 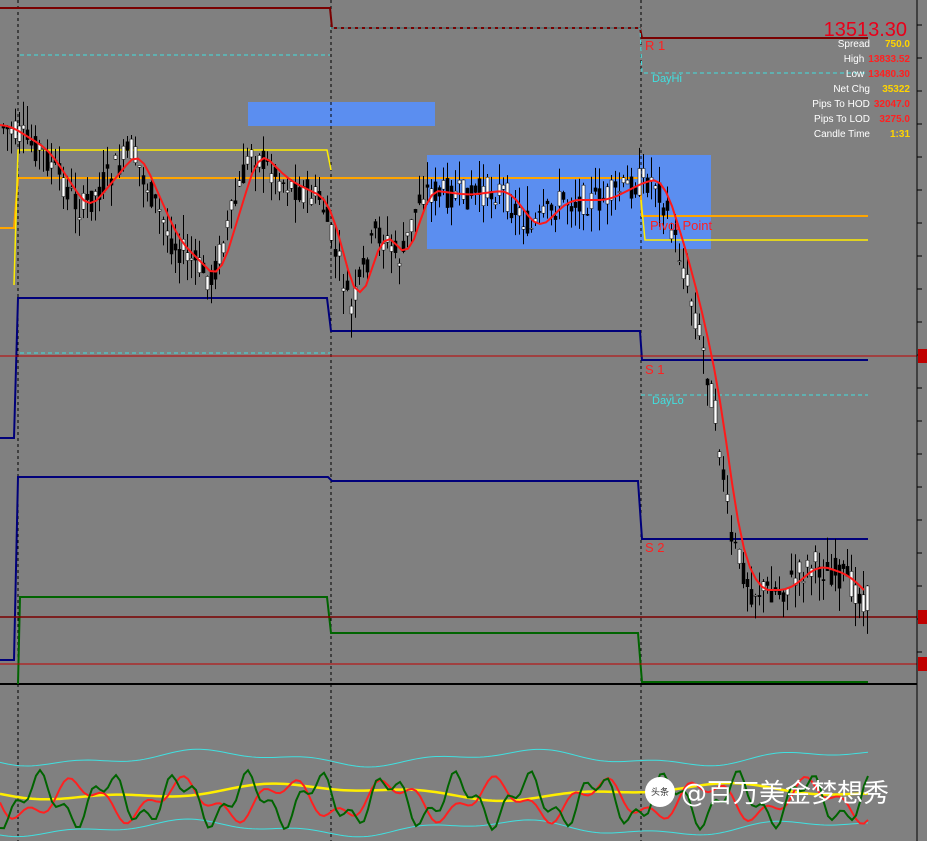 What do you see at coordinates (655, 369) in the screenshot?
I see `s1-label: S 1` at bounding box center [655, 369].